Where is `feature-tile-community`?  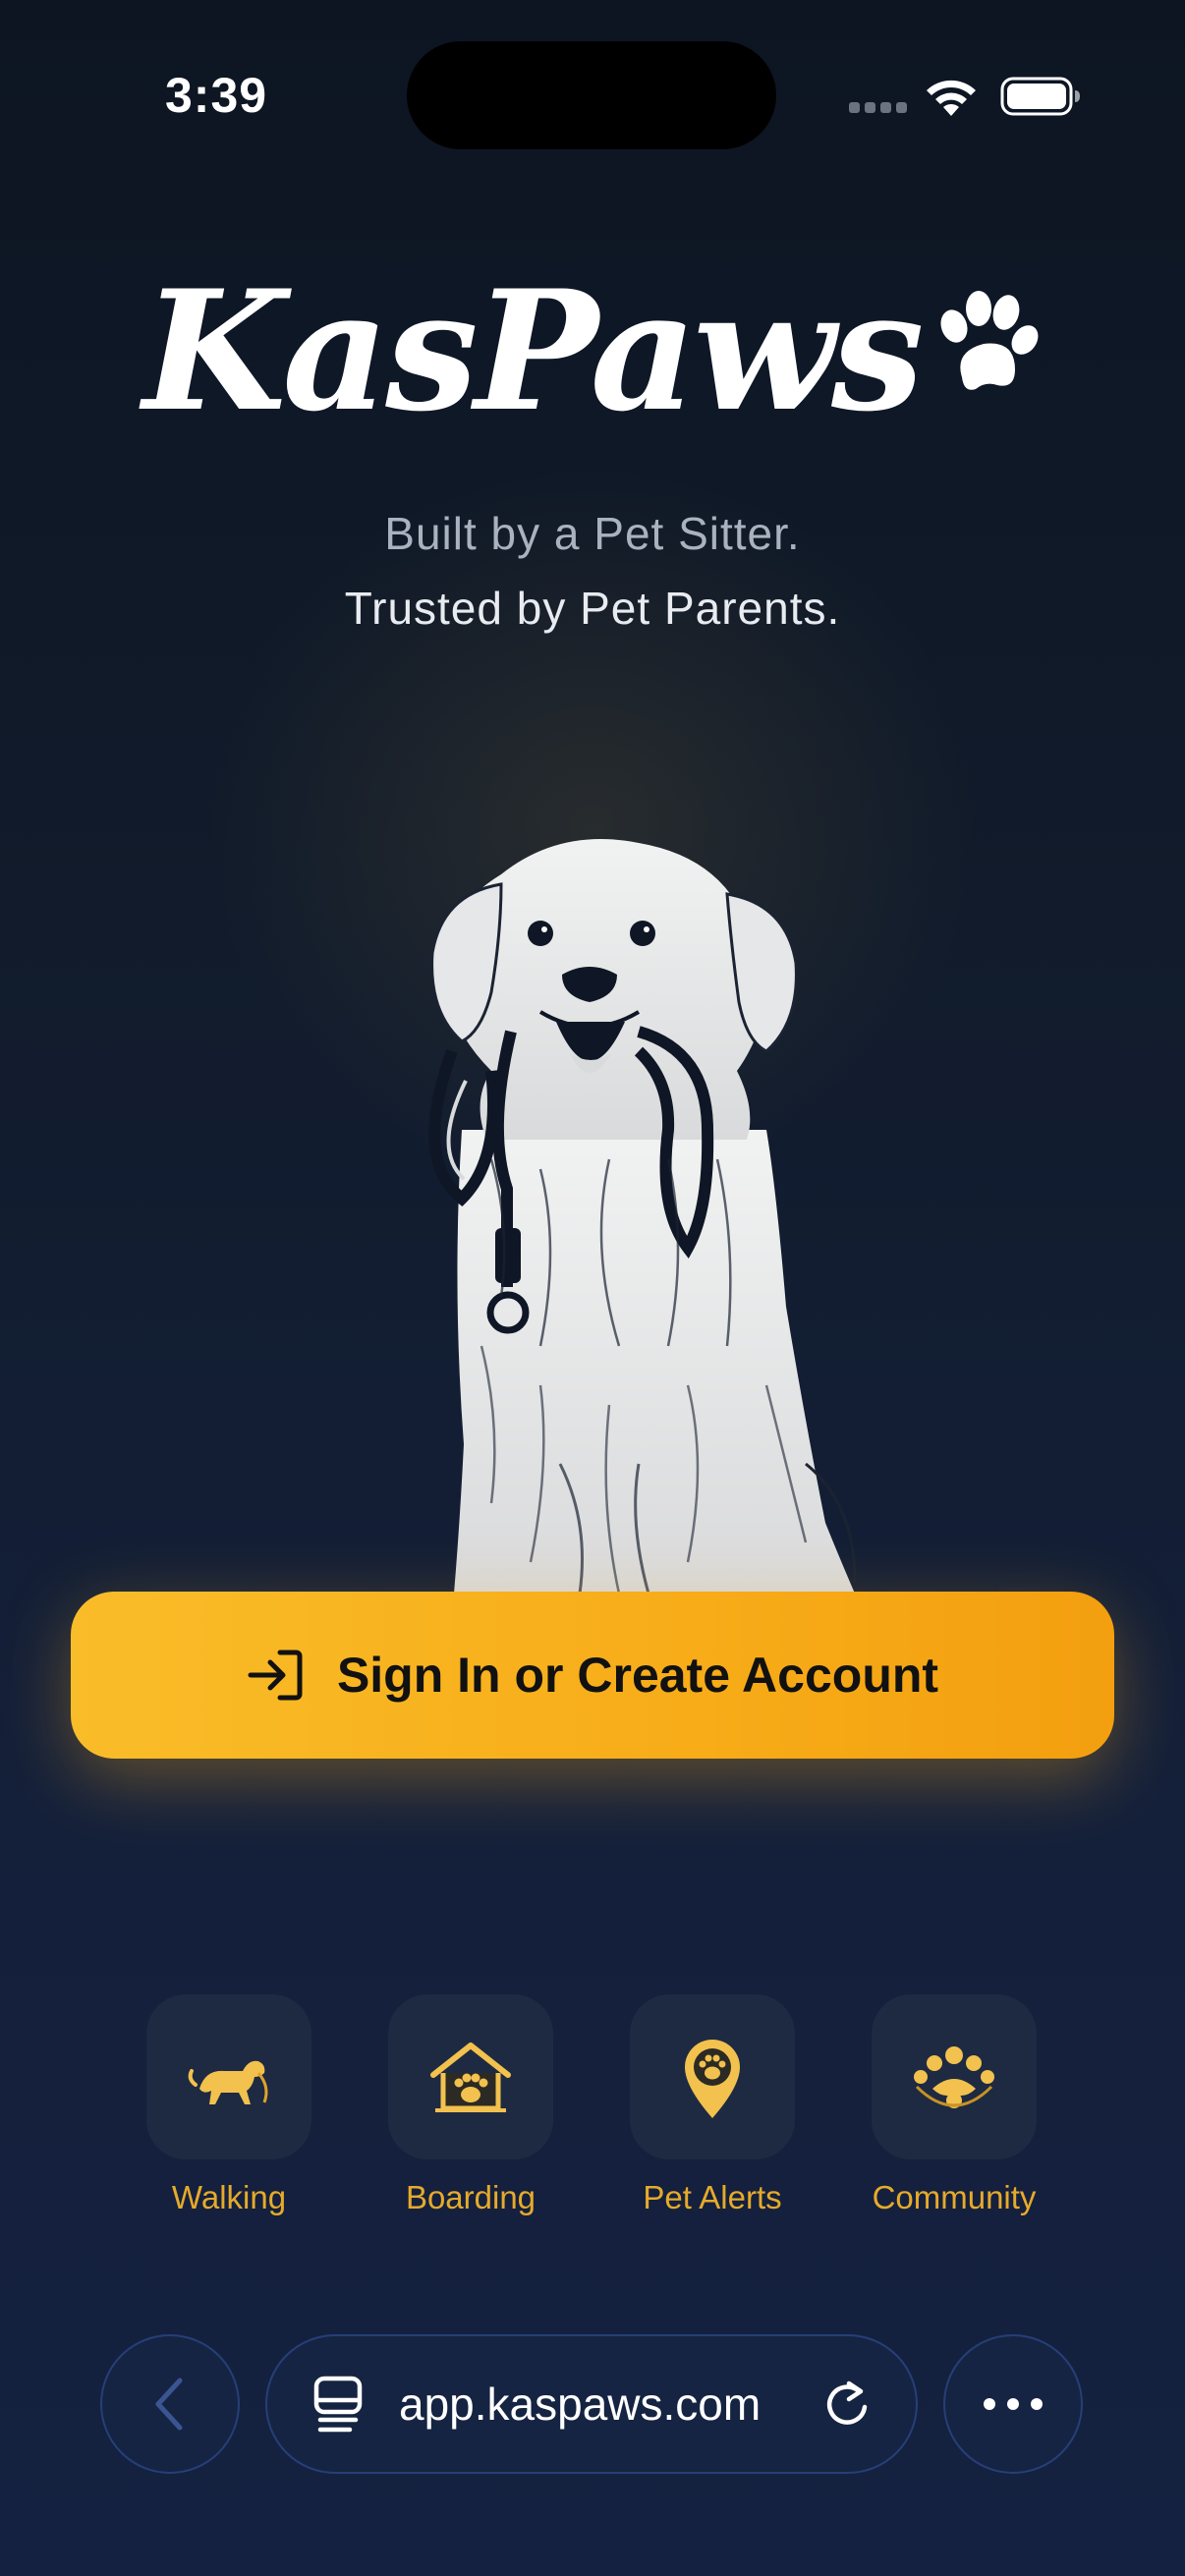
feature-tile-community is located at coordinates (955, 2076).